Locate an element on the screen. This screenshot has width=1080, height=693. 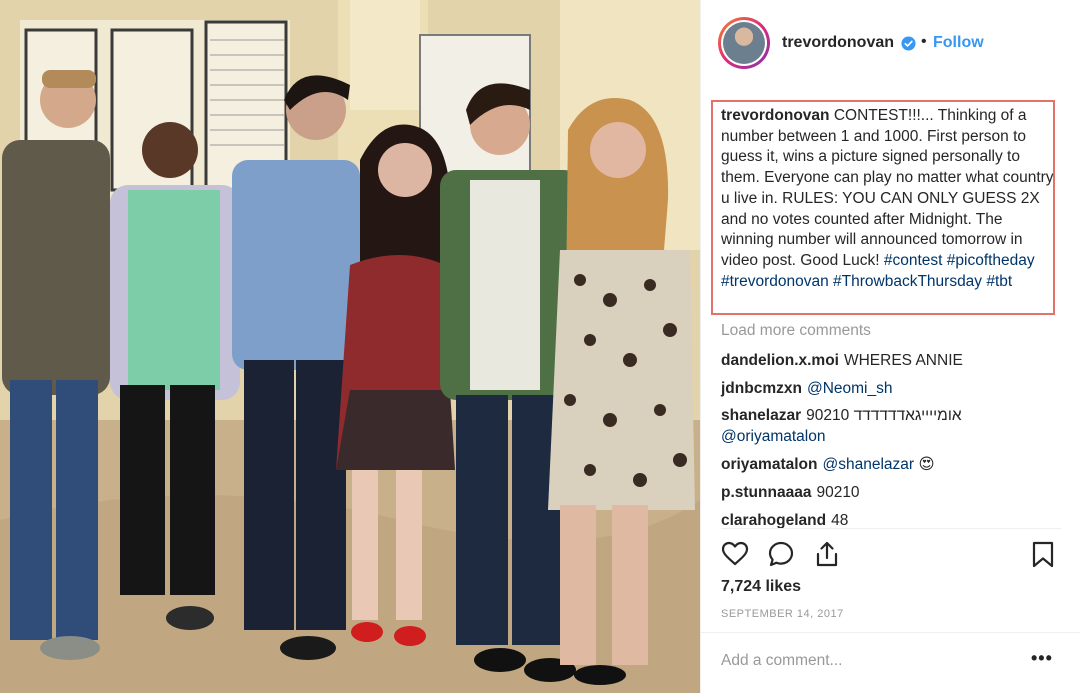
avatar is located at coordinates (744, 43).